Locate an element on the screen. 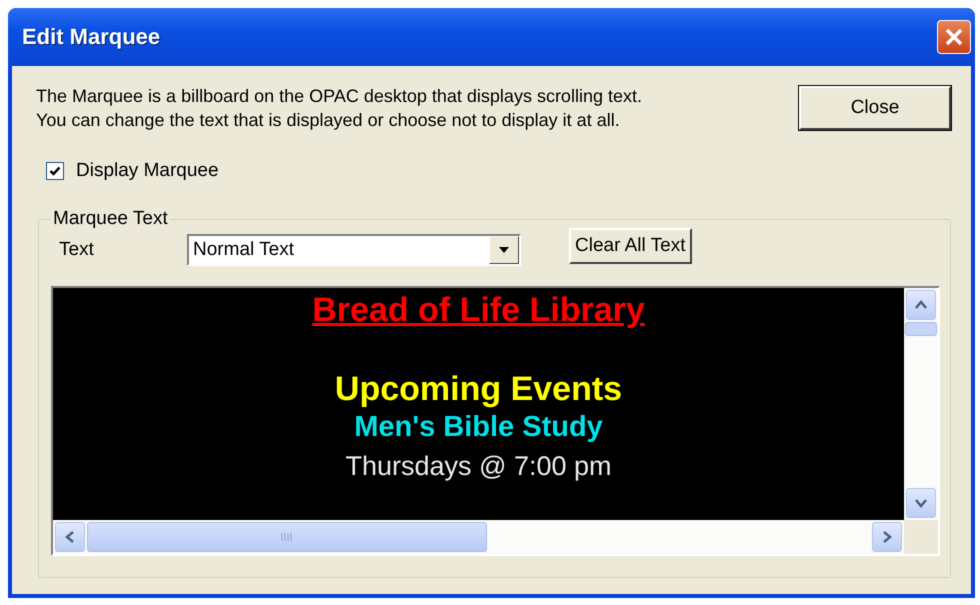 The image size is (980, 605). vertical-scrollbar is located at coordinates (921, 404).